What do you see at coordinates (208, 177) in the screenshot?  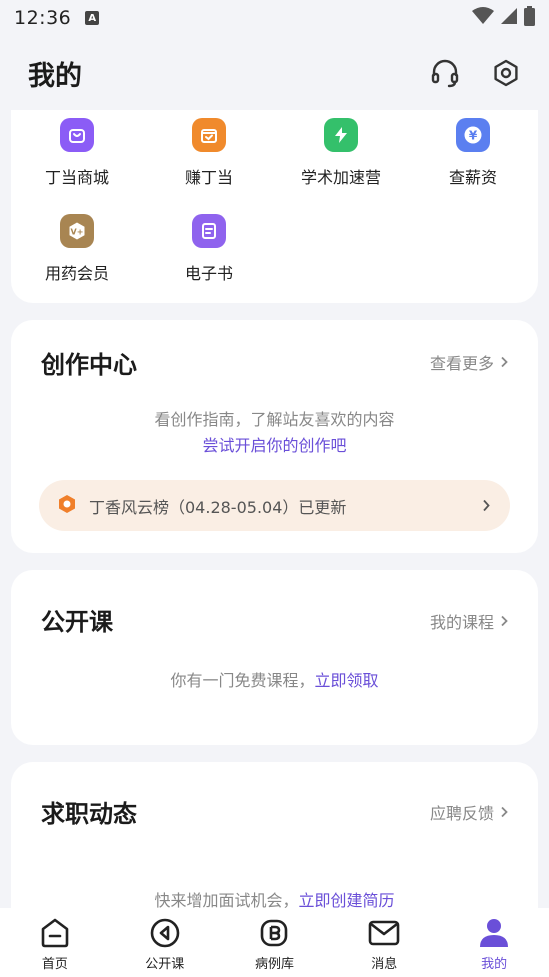 I see `grid-item-label: 赚丁当` at bounding box center [208, 177].